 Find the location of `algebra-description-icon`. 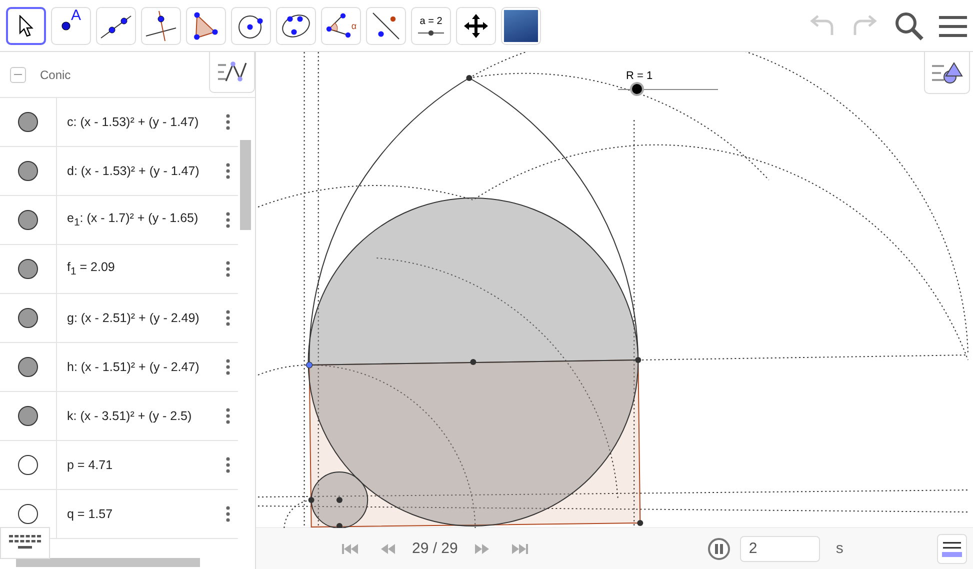

algebra-description-icon is located at coordinates (952, 549).